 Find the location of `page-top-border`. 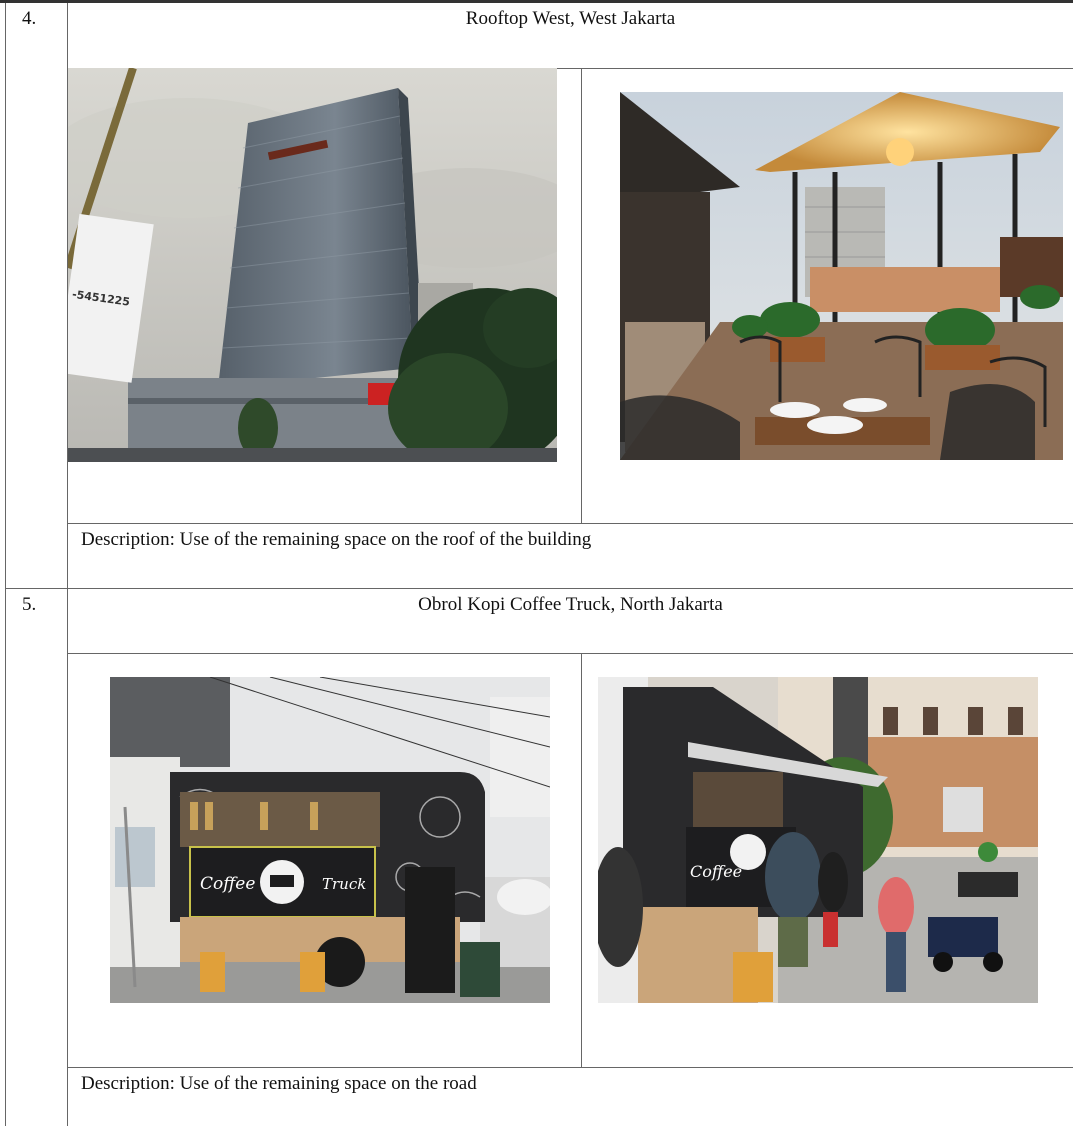

page-top-border is located at coordinates (536, 1).